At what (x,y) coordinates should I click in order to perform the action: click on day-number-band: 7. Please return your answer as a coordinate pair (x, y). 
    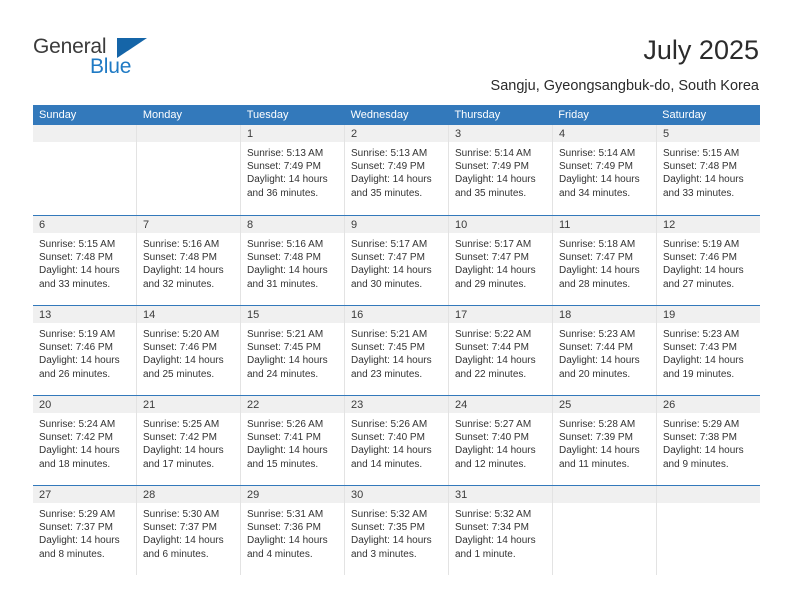
    Looking at the image, I should click on (188, 225).